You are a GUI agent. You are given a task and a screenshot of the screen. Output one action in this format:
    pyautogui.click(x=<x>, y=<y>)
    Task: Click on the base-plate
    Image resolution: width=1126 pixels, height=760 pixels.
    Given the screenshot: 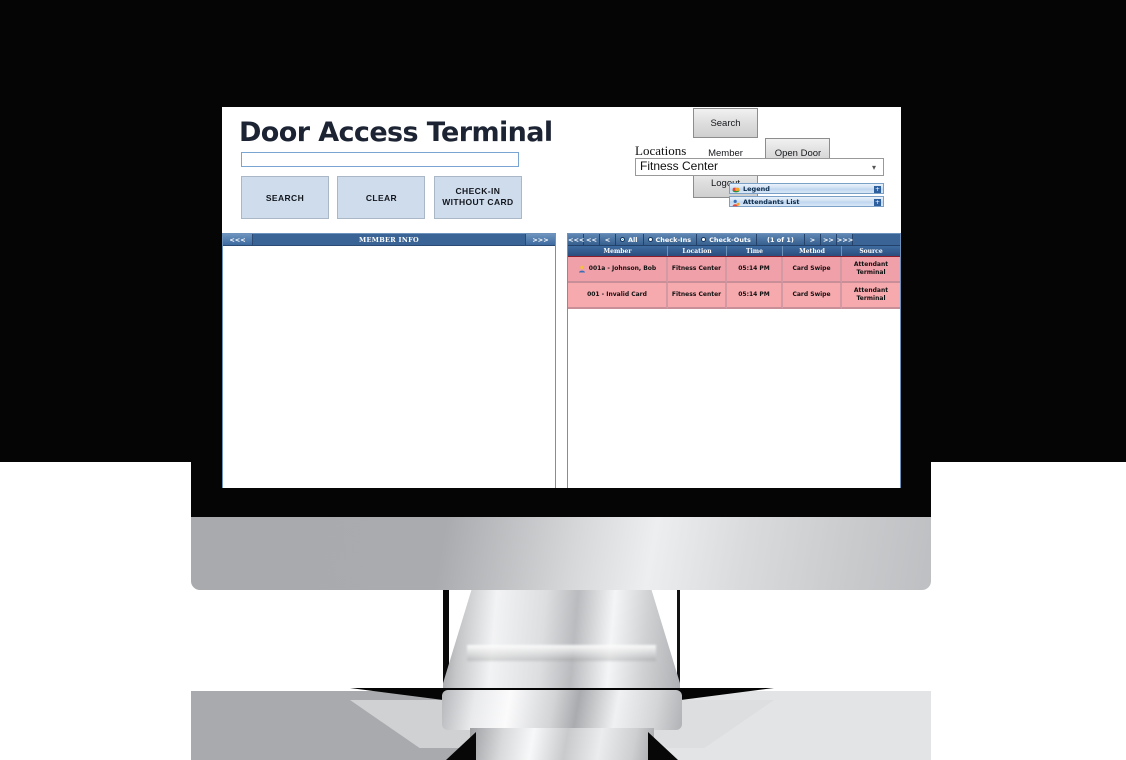 What is the action you would take?
    pyautogui.click(x=562, y=710)
    